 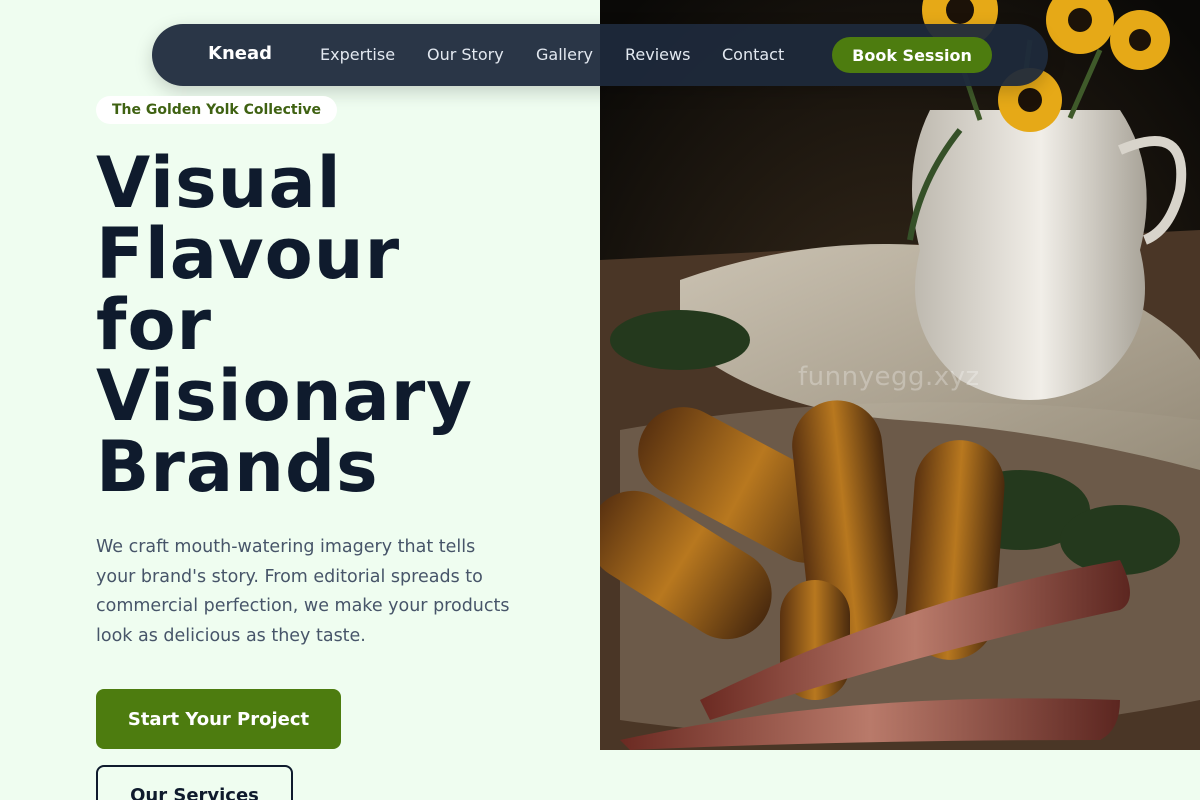 What do you see at coordinates (218, 719) in the screenshot?
I see `start-project-button: Start Your Project` at bounding box center [218, 719].